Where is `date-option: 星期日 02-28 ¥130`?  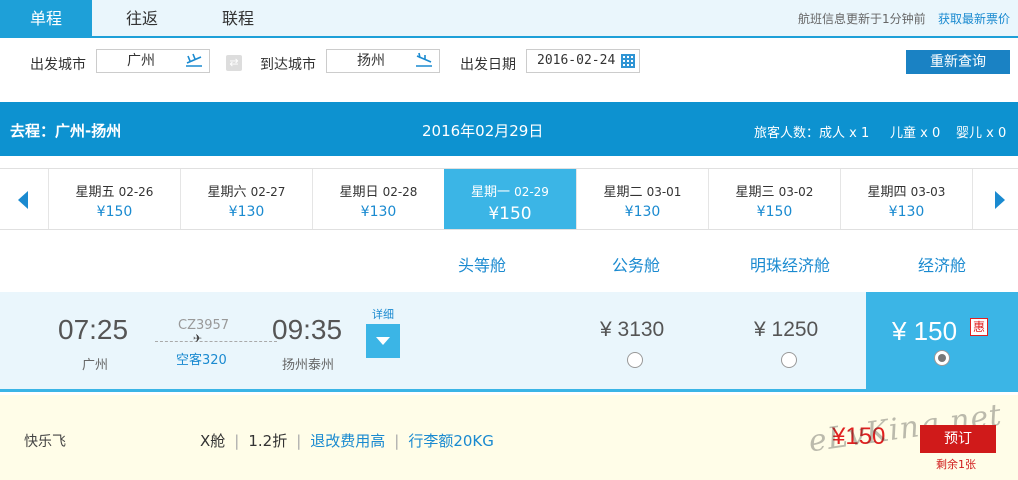
date-option: 星期日 02-28 ¥130 is located at coordinates (378, 199).